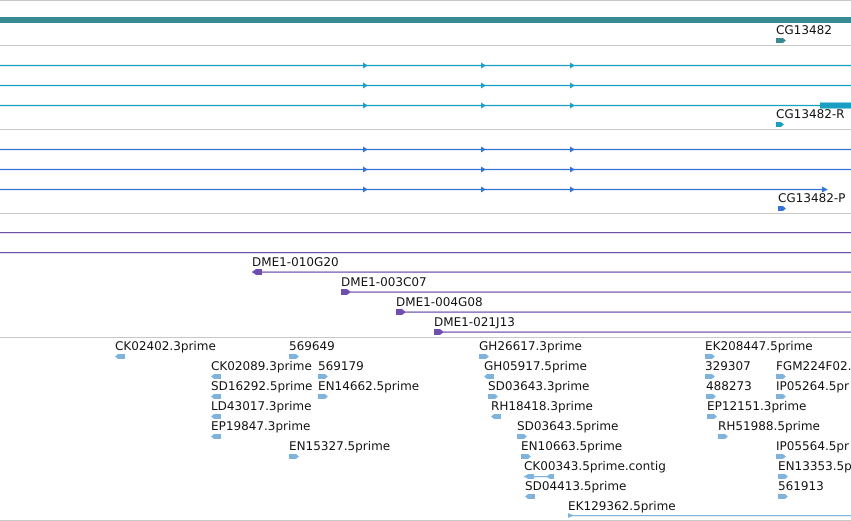 This screenshot has height=521, width=851. I want to click on est-label: 561913, so click(801, 486).